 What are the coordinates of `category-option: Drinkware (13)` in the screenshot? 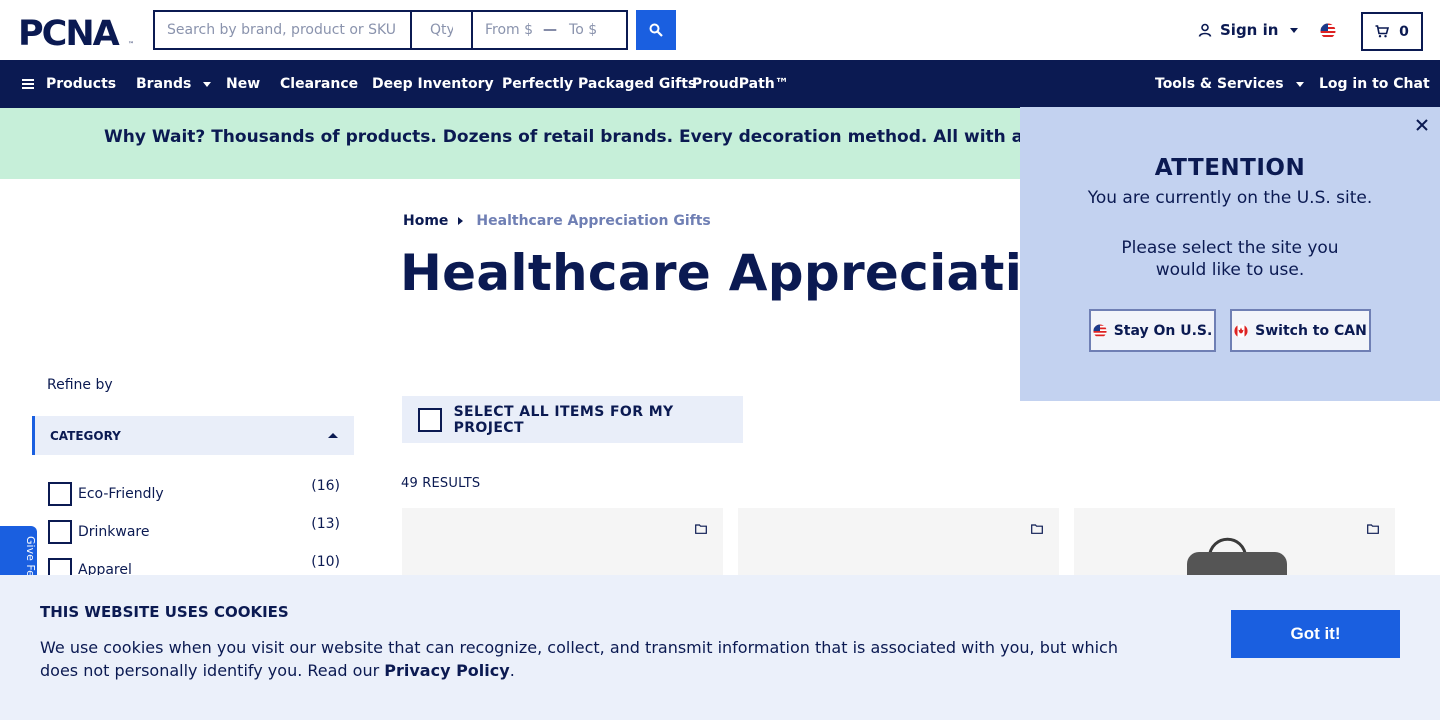 It's located at (194, 530).